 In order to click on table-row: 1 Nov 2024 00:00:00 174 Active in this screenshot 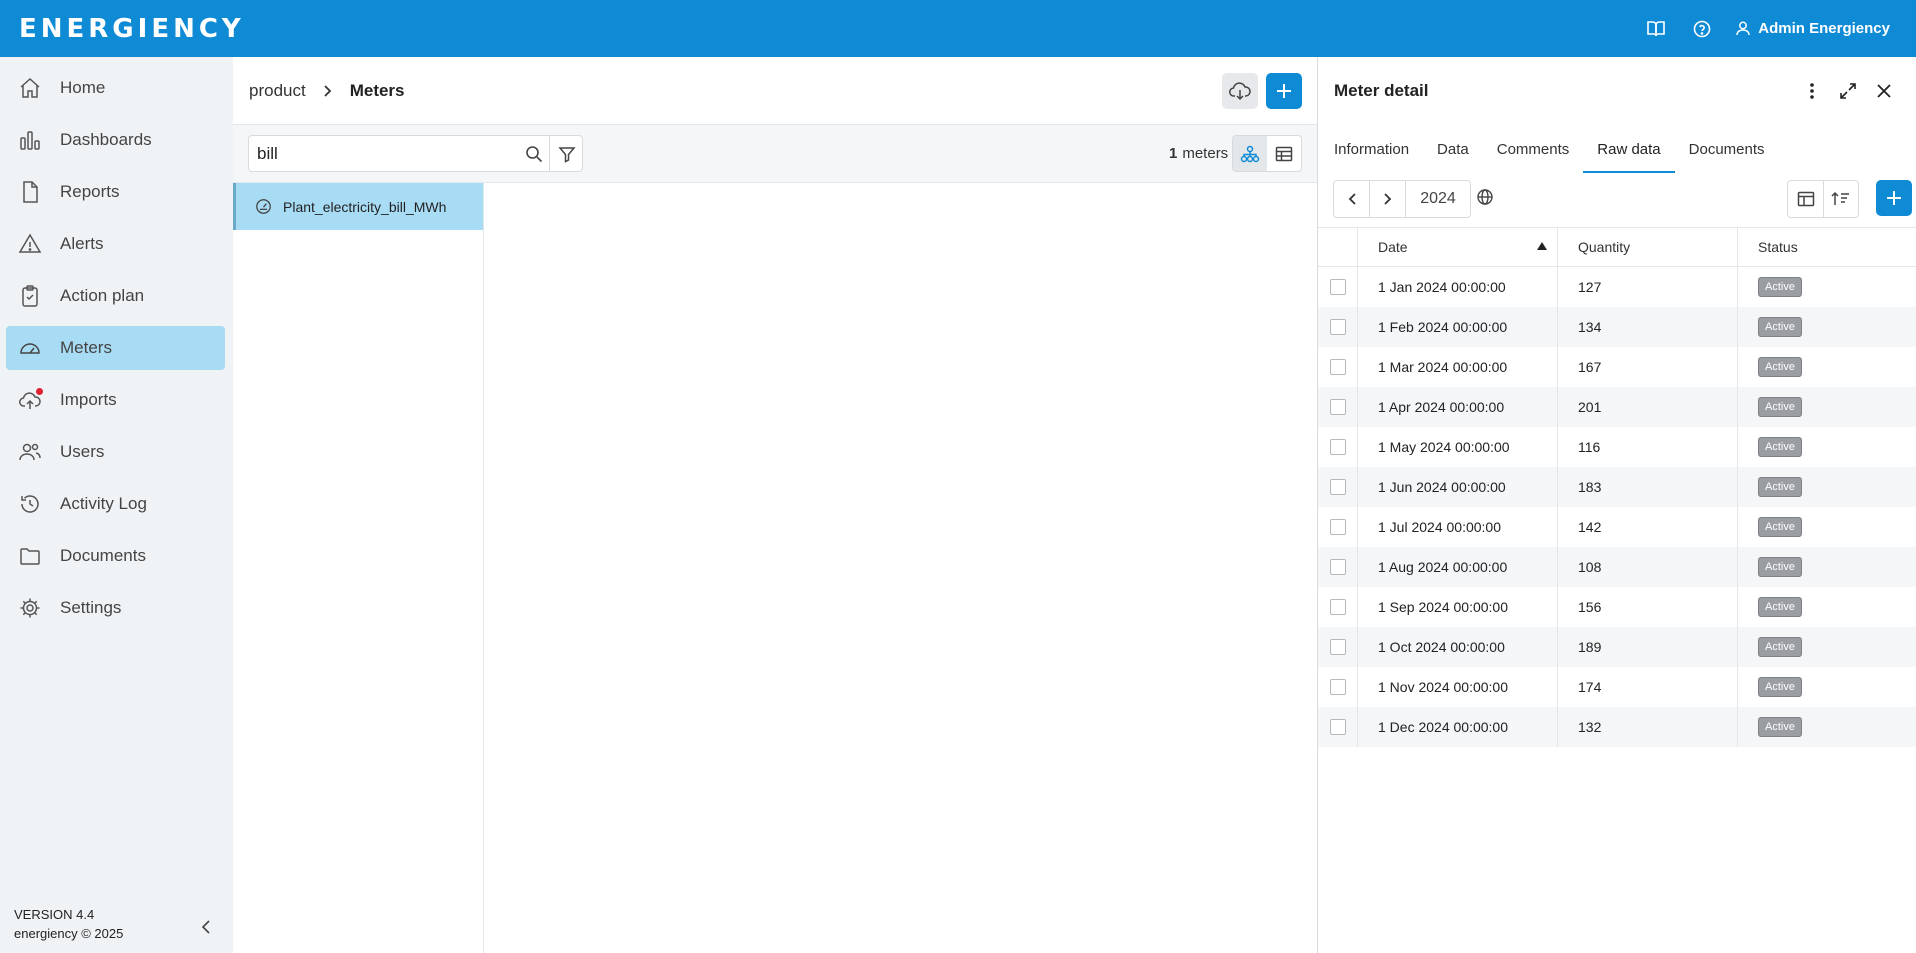, I will do `click(1617, 687)`.